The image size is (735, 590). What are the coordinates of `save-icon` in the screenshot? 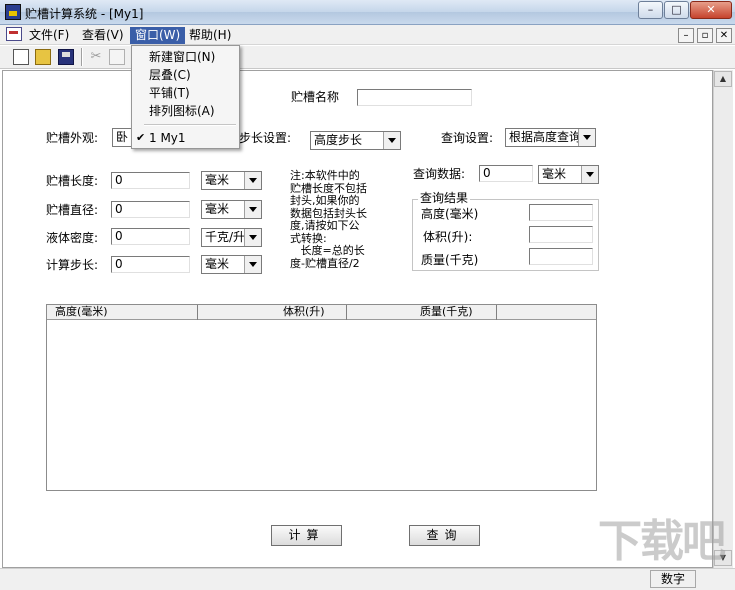 It's located at (66, 57).